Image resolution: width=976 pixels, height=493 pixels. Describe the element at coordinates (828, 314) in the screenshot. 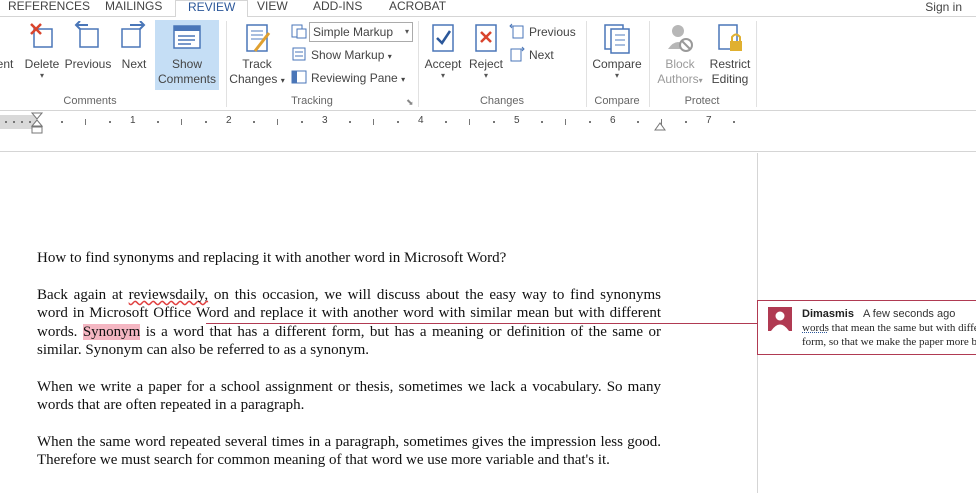

I see `comment-author: Dimasmis` at that location.